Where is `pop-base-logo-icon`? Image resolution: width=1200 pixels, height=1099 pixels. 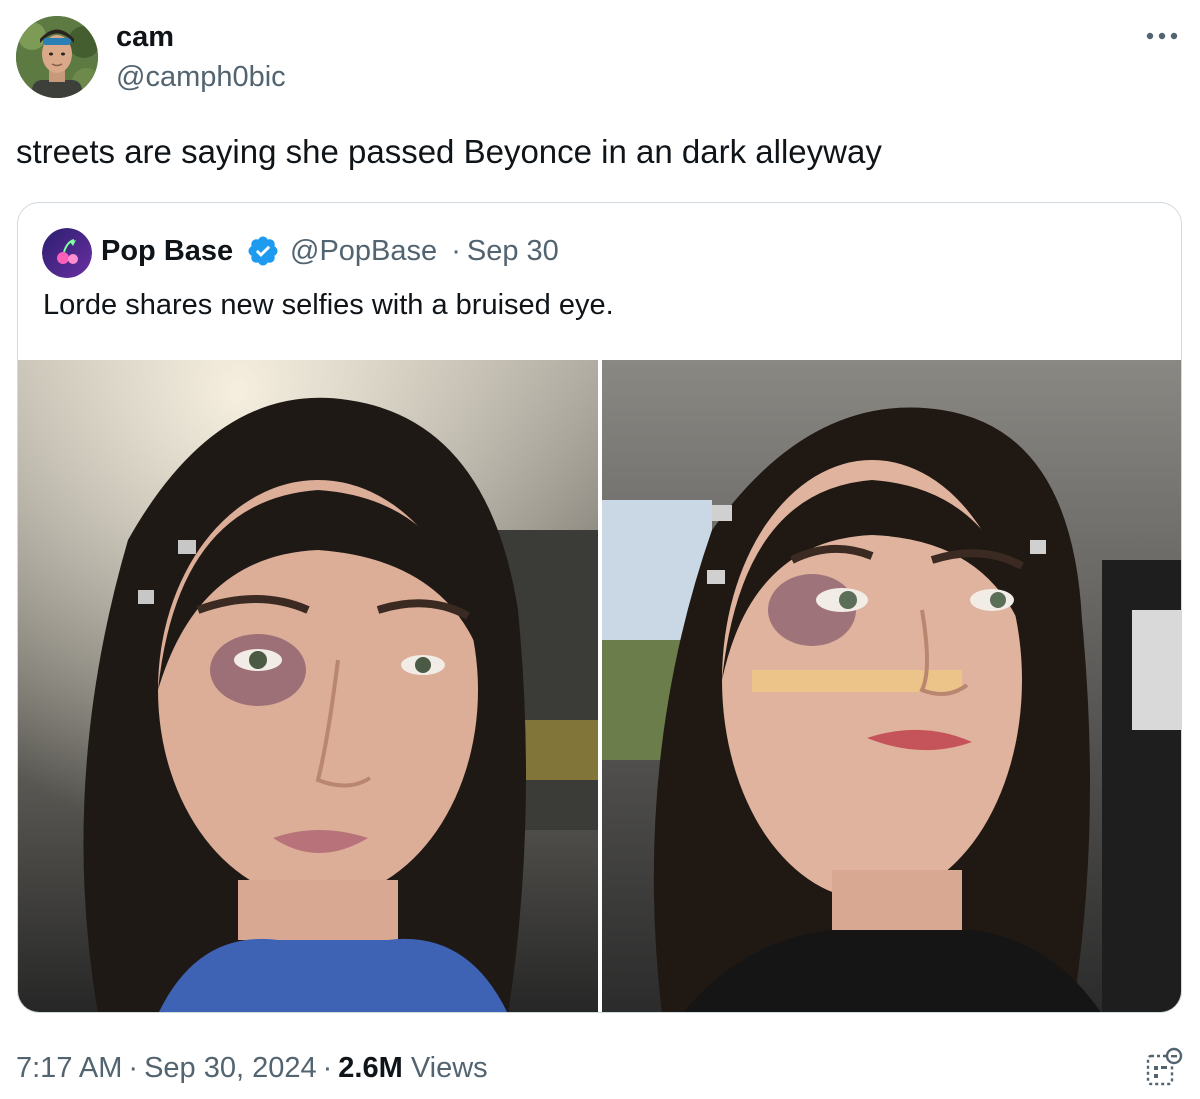 pop-base-logo-icon is located at coordinates (67, 253).